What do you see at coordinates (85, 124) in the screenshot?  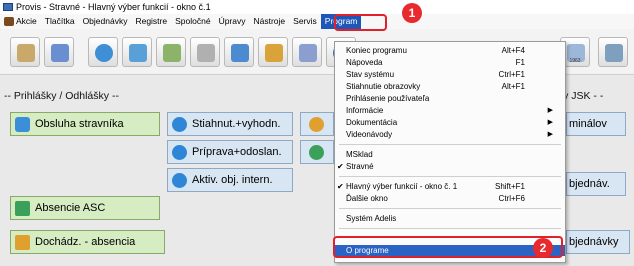 I see `obsluha-stravnika-button: Obsluha stravníka` at bounding box center [85, 124].